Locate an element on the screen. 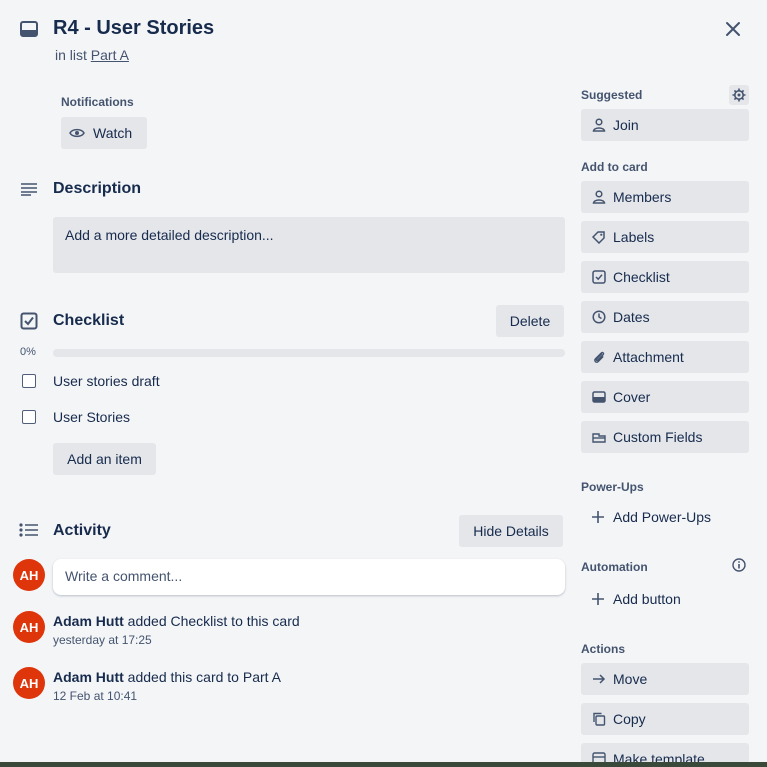 The width and height of the screenshot is (767, 767). members-label: Members is located at coordinates (642, 197).